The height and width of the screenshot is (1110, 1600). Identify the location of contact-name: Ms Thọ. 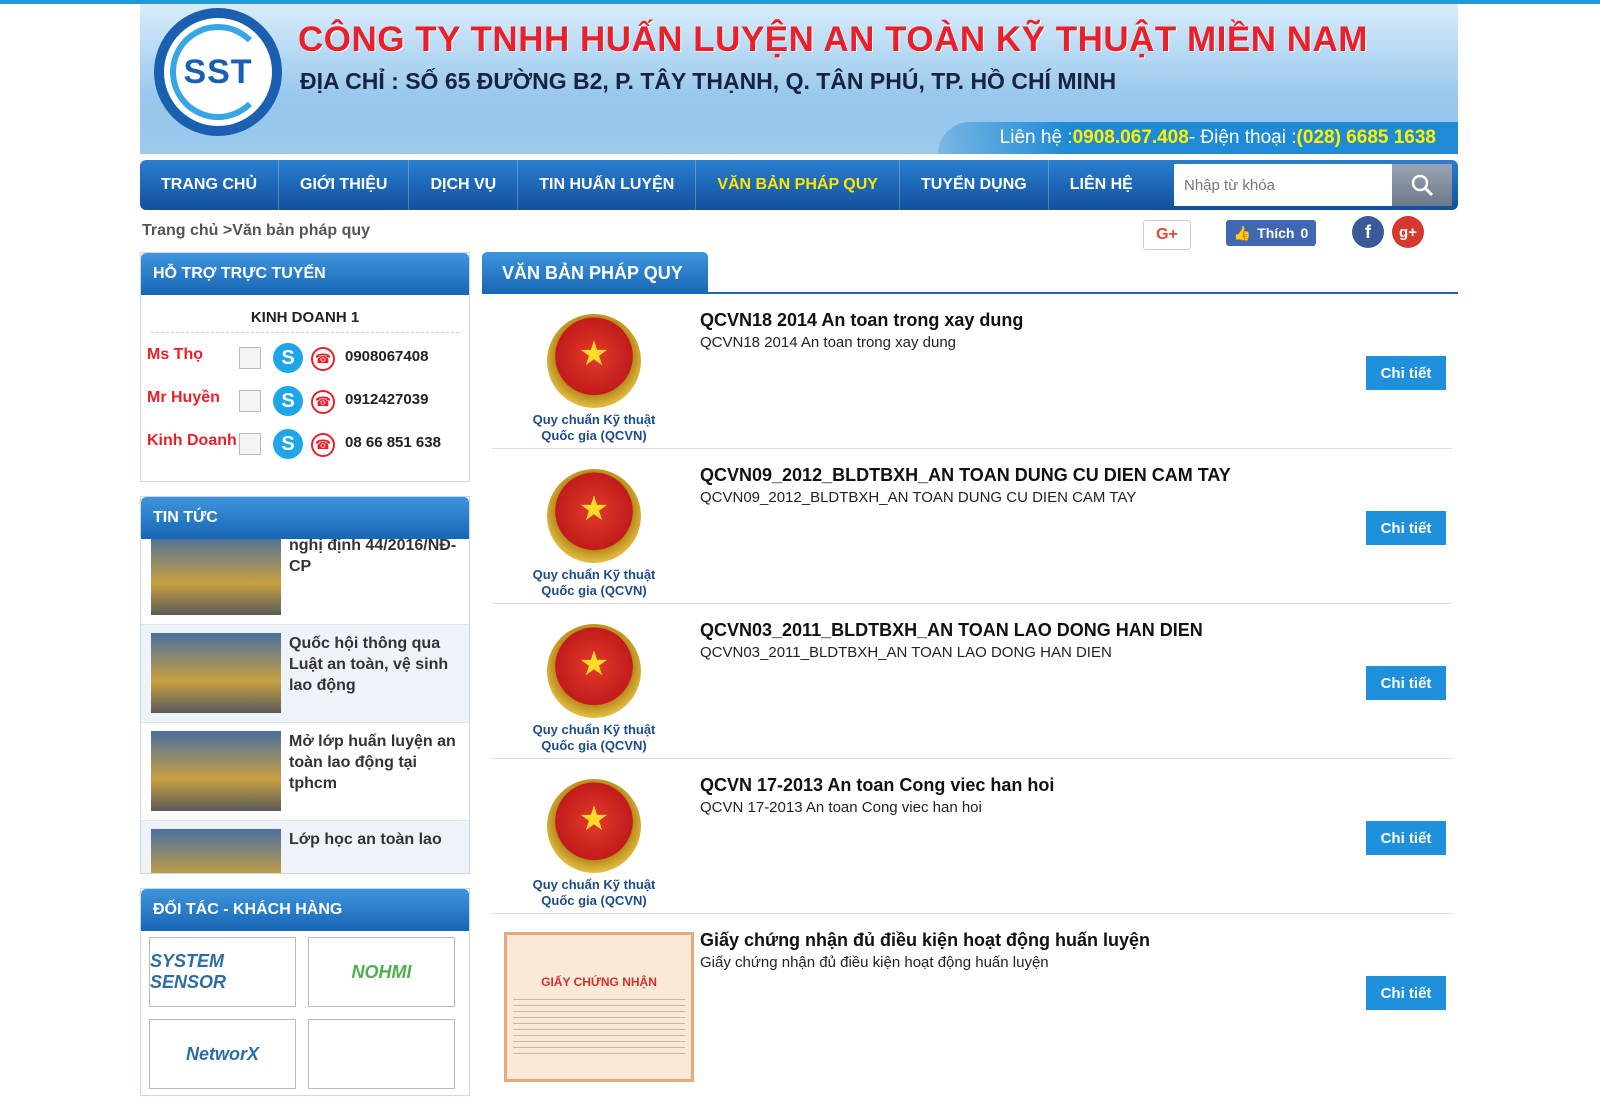
(175, 354).